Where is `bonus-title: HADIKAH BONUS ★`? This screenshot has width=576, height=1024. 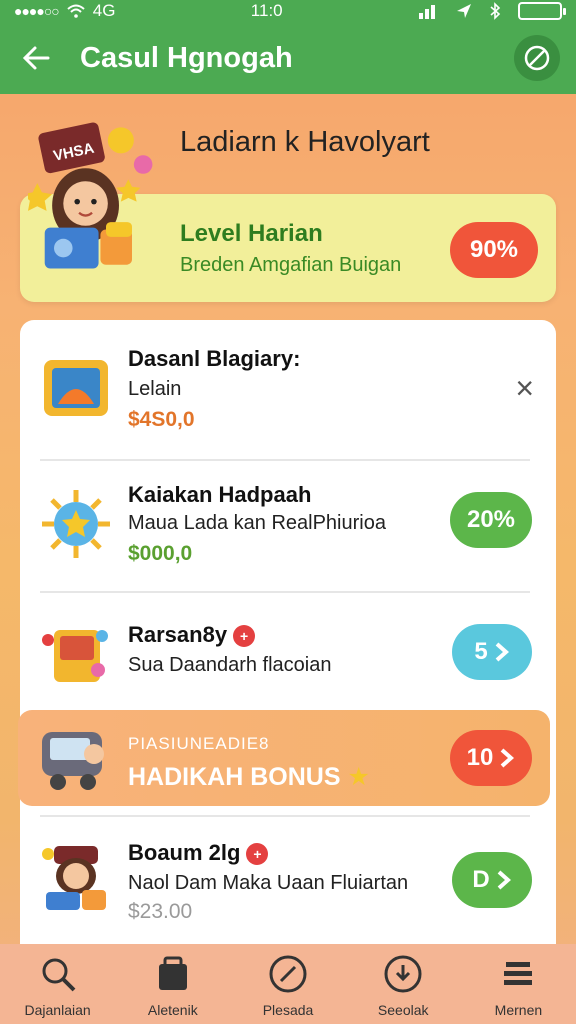
bonus-title: HADIKAH BONUS ★ is located at coordinates (249, 777).